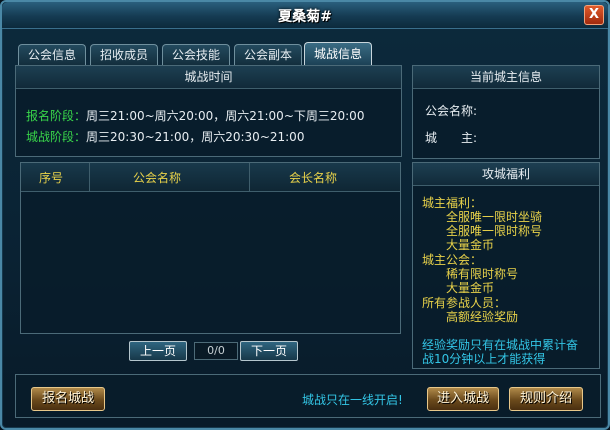 This screenshot has height=430, width=610. I want to click on window-title: 夏桑菊#, so click(305, 17).